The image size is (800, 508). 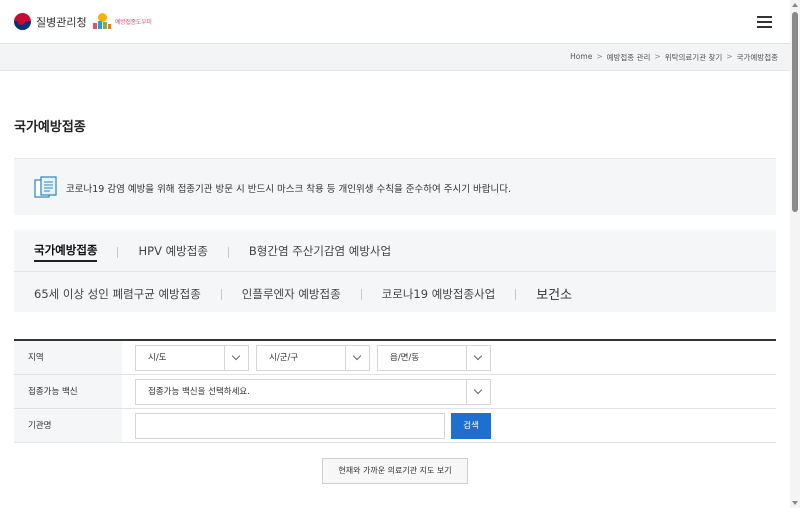 What do you see at coordinates (439, 295) in the screenshot?
I see `tab-covid19: 코로나19 예방접종사업` at bounding box center [439, 295].